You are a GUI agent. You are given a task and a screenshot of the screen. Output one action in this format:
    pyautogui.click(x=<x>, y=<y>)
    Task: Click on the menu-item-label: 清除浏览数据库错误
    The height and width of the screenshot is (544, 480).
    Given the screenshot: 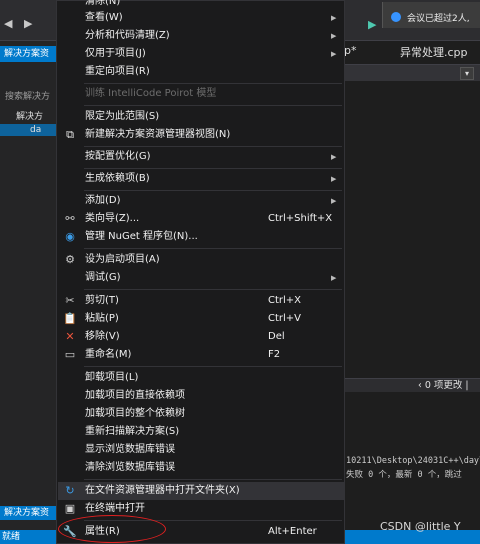 What is the action you would take?
    pyautogui.click(x=130, y=467)
    